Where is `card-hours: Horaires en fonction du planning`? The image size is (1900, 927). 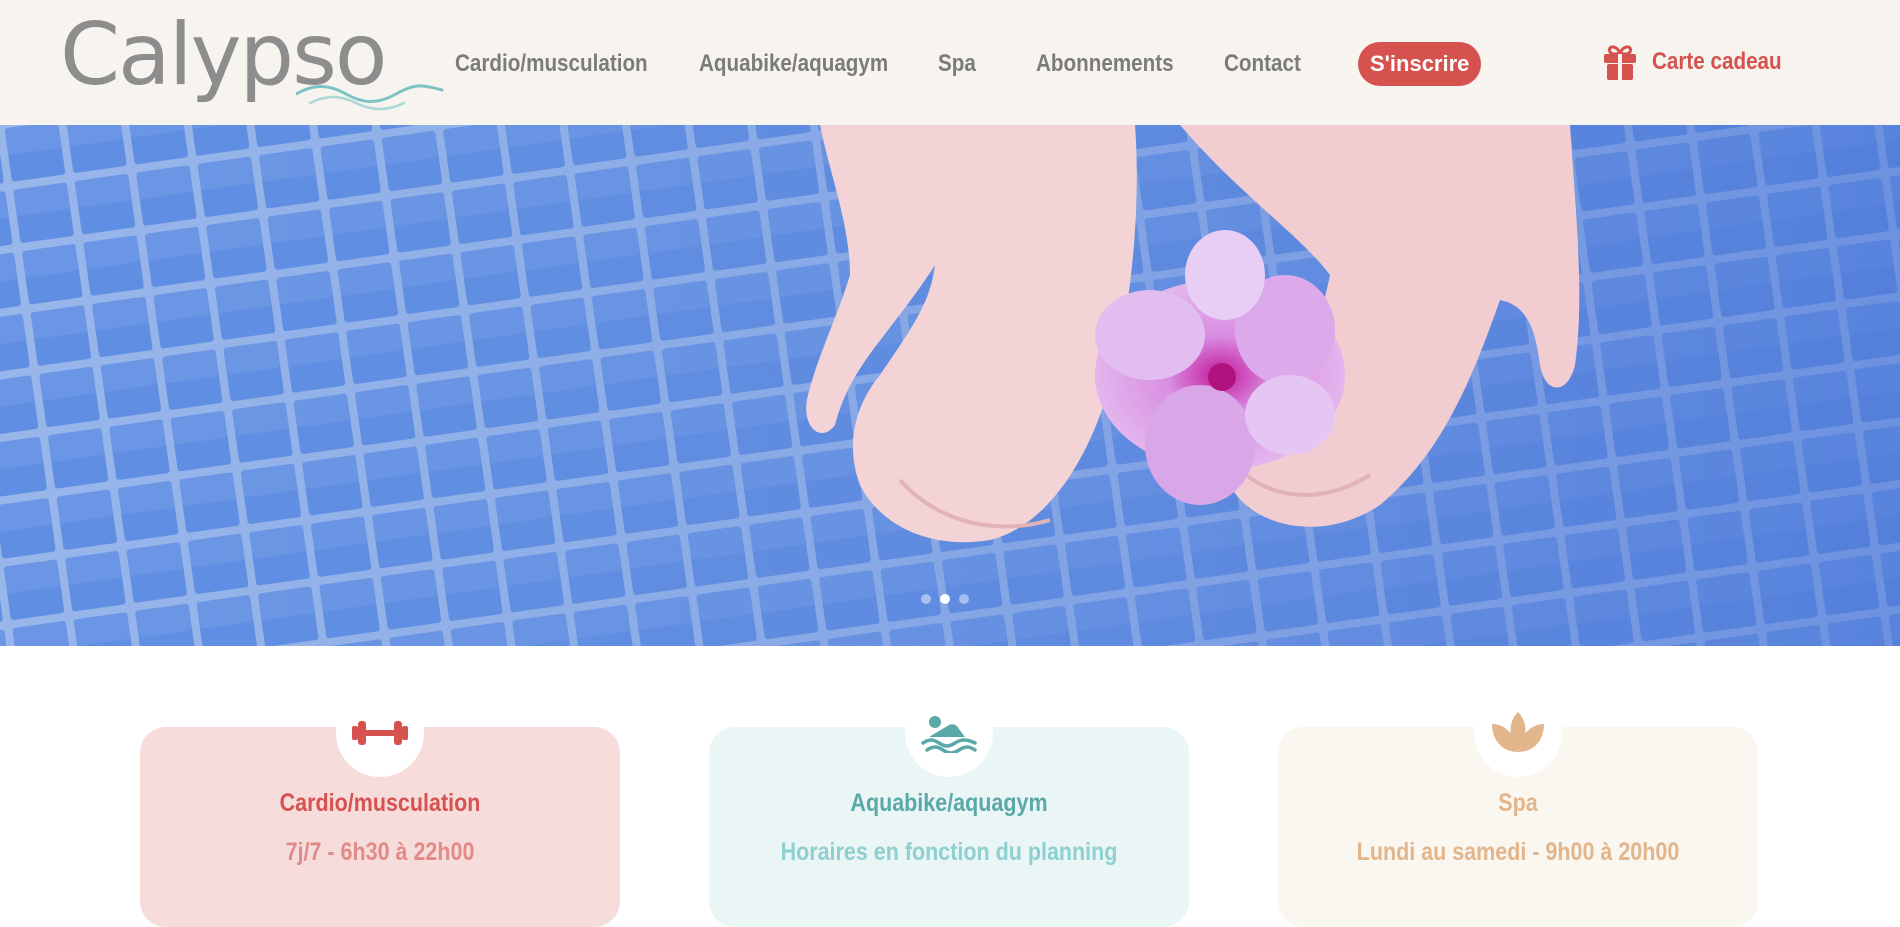
card-hours: Horaires en fonction du planning is located at coordinates (949, 852).